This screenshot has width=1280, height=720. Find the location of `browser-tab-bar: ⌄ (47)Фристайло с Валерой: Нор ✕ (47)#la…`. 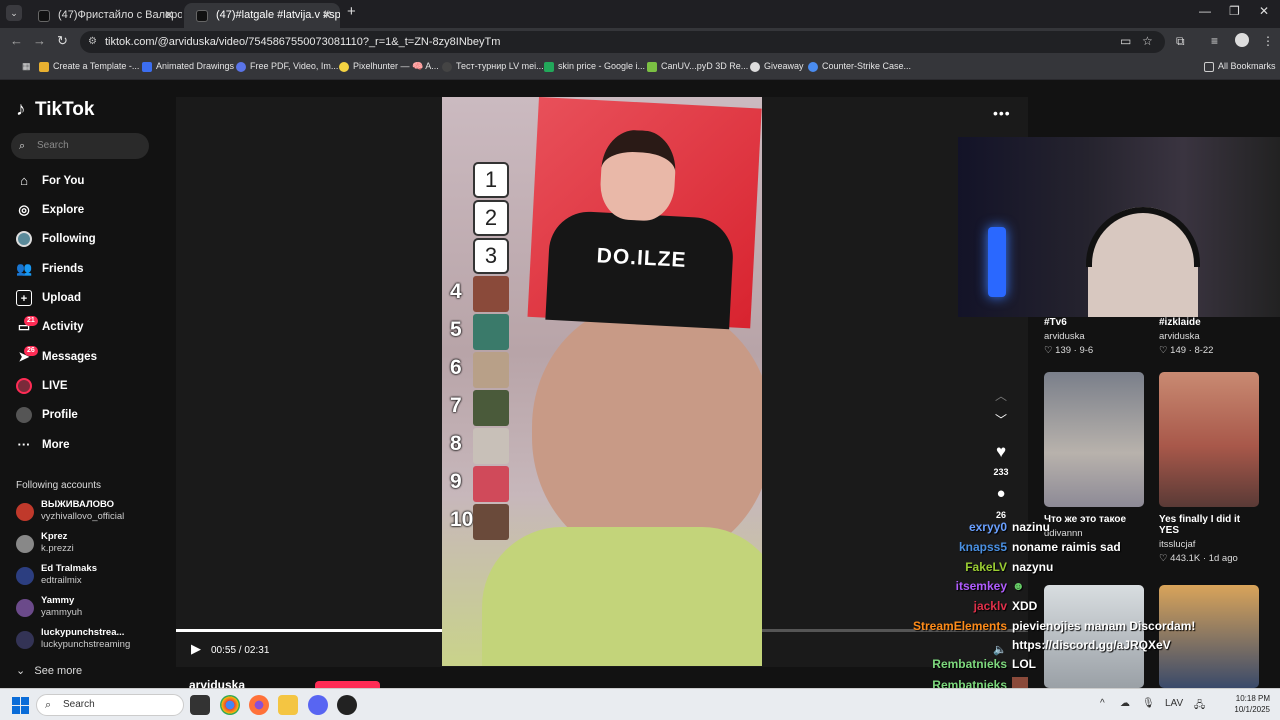

browser-tab-bar: ⌄ (47)Фристайло с Валерой: Нор ✕ (47)#la… is located at coordinates (640, 14).